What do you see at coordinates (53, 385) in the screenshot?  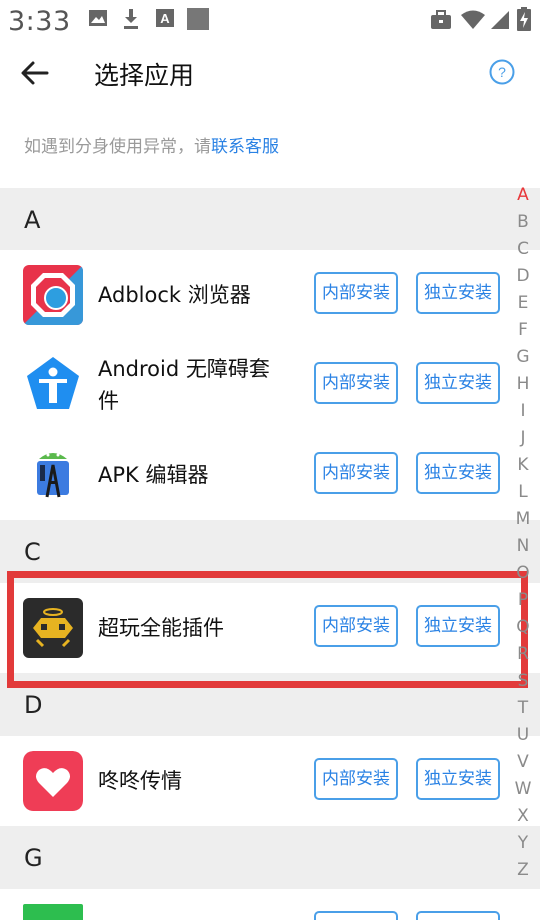 I see `accessibility-icon` at bounding box center [53, 385].